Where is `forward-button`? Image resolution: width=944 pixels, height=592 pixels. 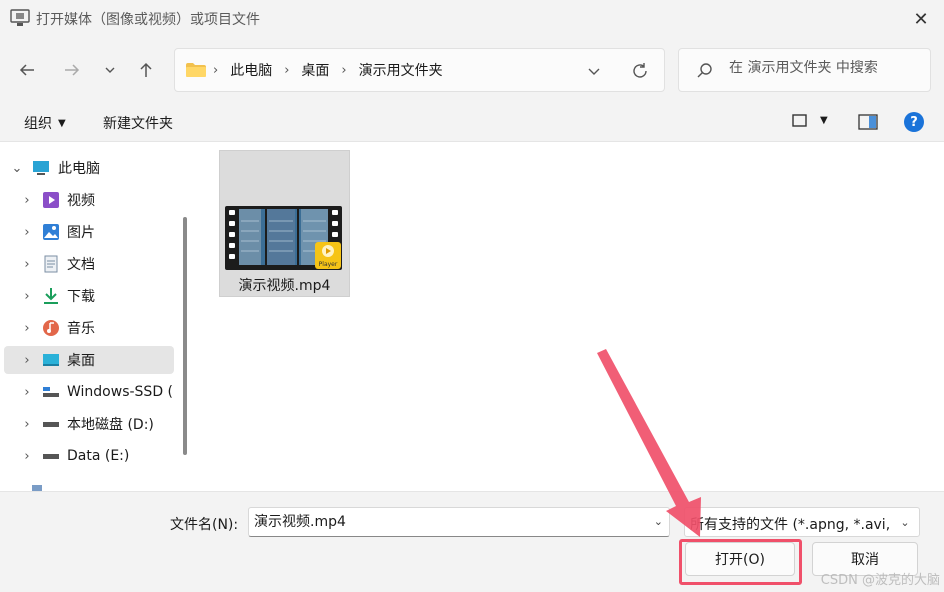 forward-button is located at coordinates (72, 70).